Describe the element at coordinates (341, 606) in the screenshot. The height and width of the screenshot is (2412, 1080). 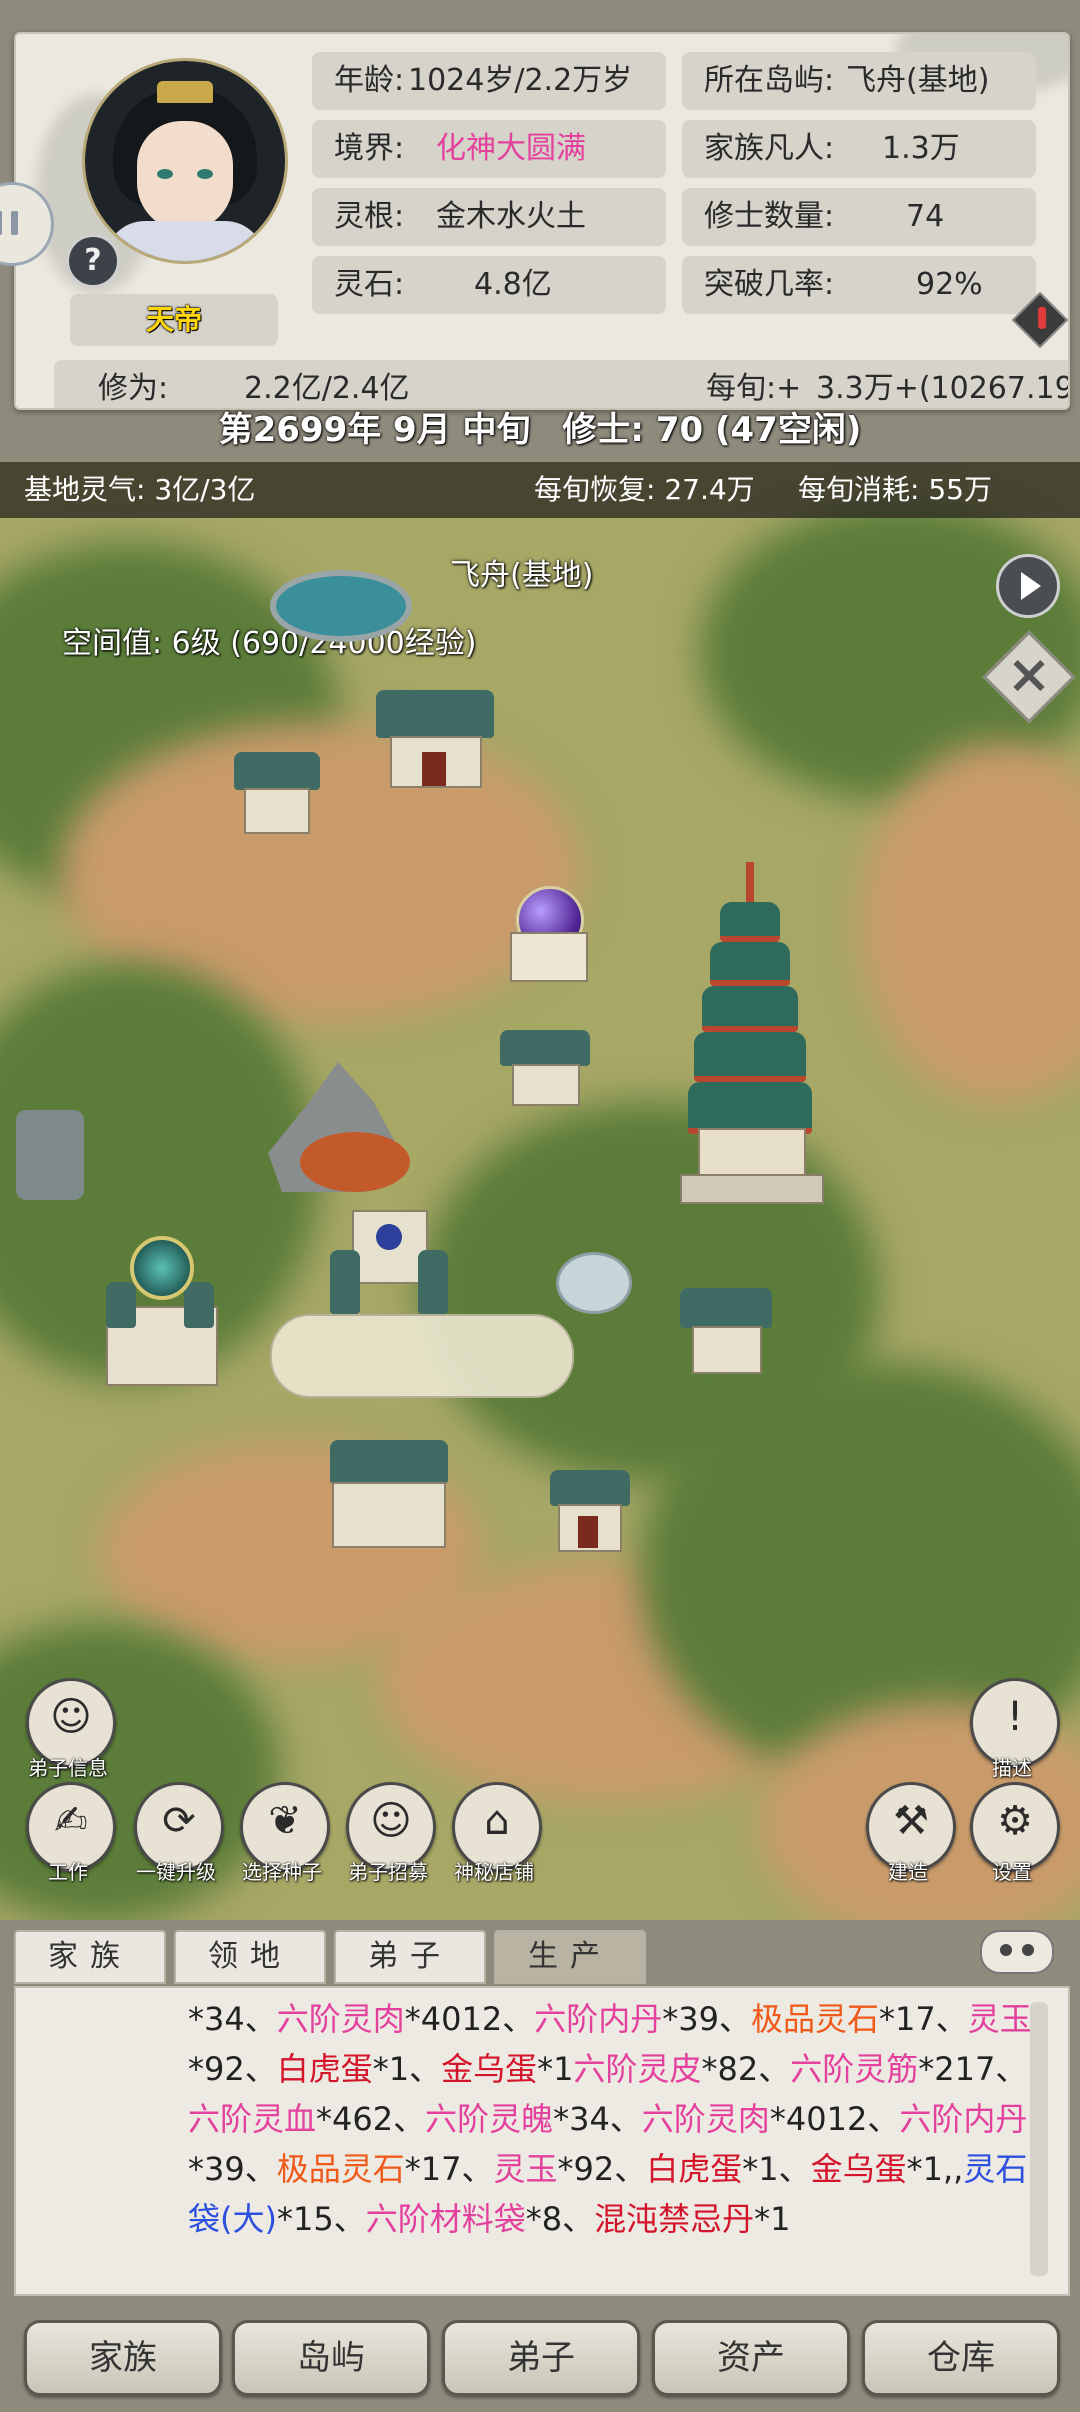
I see `spirit-pond` at that location.